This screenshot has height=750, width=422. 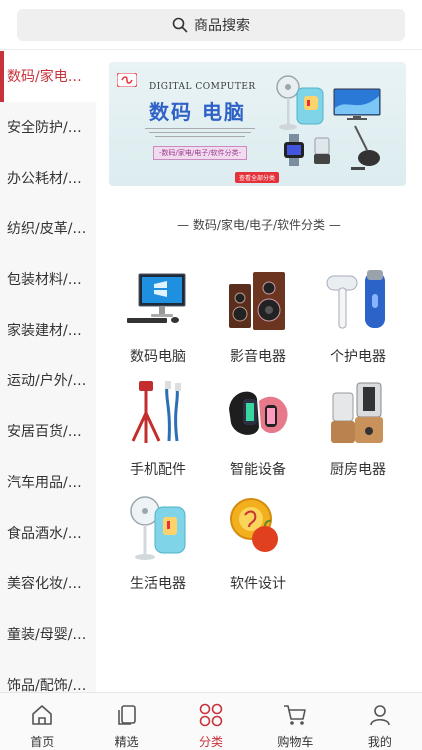 What do you see at coordinates (42, 742) in the screenshot?
I see `tab-label: 首页` at bounding box center [42, 742].